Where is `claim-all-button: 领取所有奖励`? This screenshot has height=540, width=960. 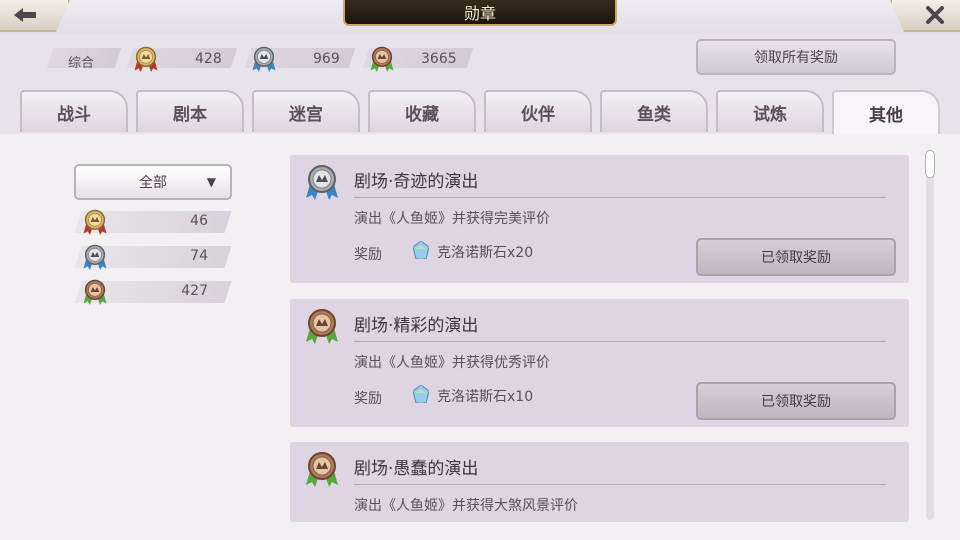
claim-all-button: 领取所有奖励 is located at coordinates (796, 57).